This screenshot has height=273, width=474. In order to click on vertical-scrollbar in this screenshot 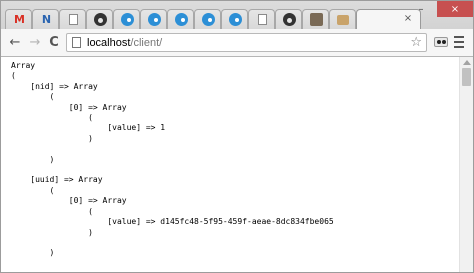, I will do `click(466, 164)`.